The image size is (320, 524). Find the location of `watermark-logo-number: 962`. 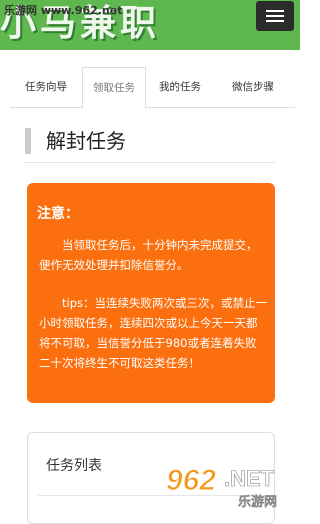

watermark-logo-number: 962 is located at coordinates (191, 480).